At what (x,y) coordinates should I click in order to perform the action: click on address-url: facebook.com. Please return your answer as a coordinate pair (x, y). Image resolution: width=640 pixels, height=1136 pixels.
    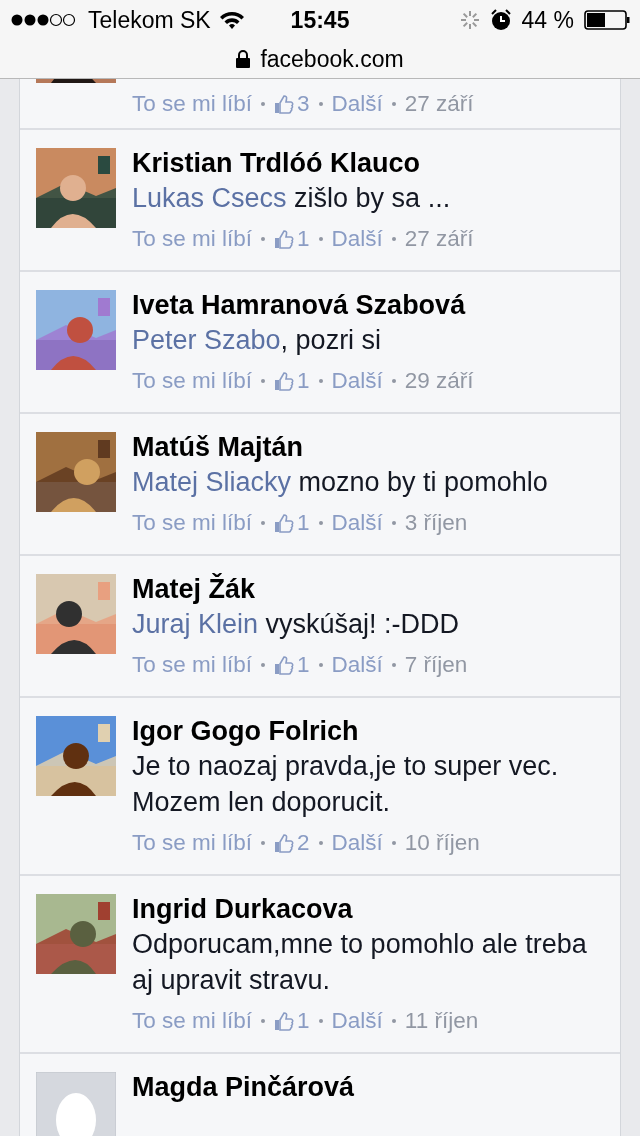
    Looking at the image, I should click on (332, 59).